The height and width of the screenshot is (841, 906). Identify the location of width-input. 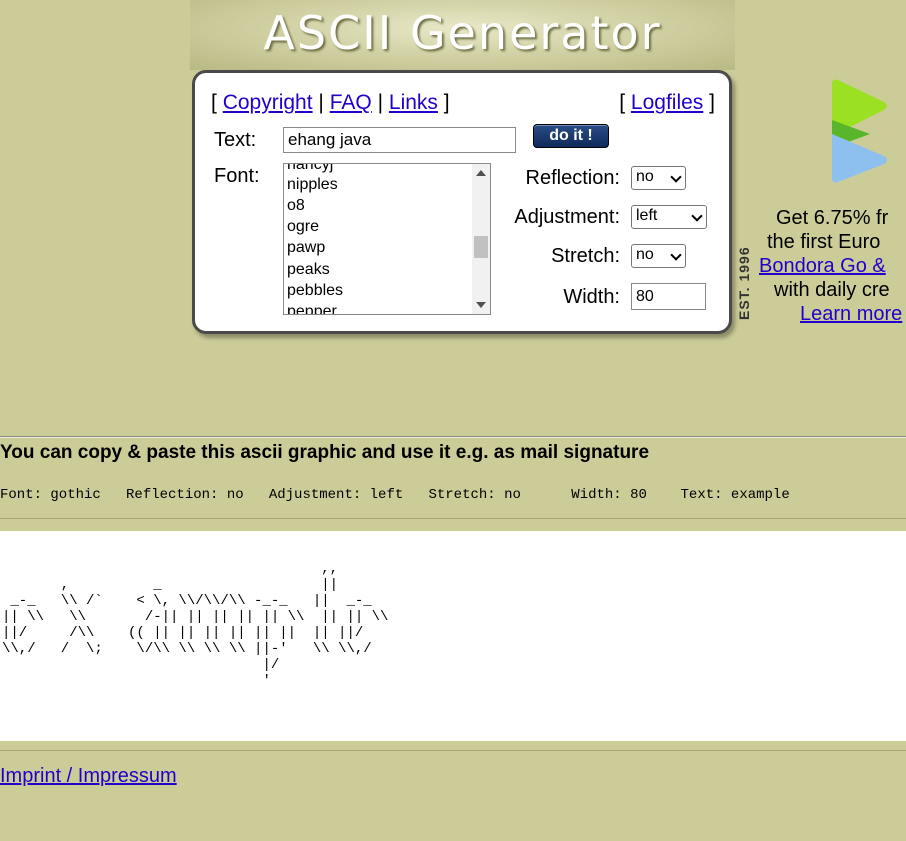
(668, 296).